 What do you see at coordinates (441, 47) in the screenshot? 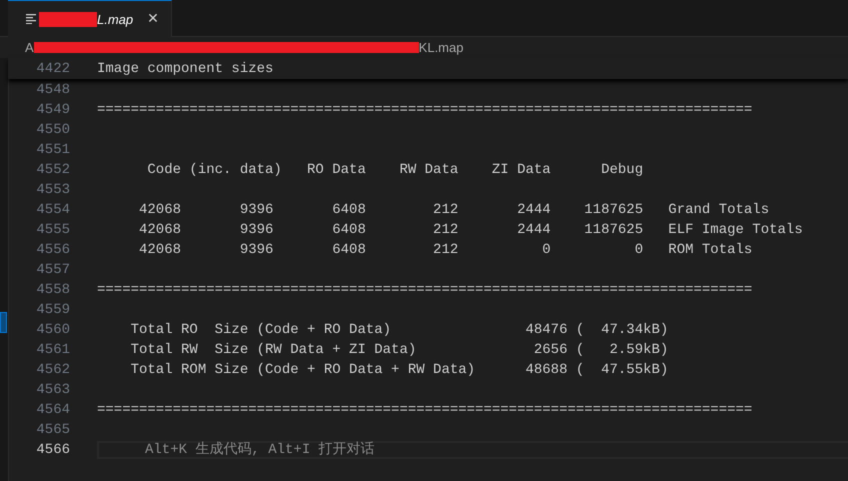
I see `breadcrumb-item: KL.map` at bounding box center [441, 47].